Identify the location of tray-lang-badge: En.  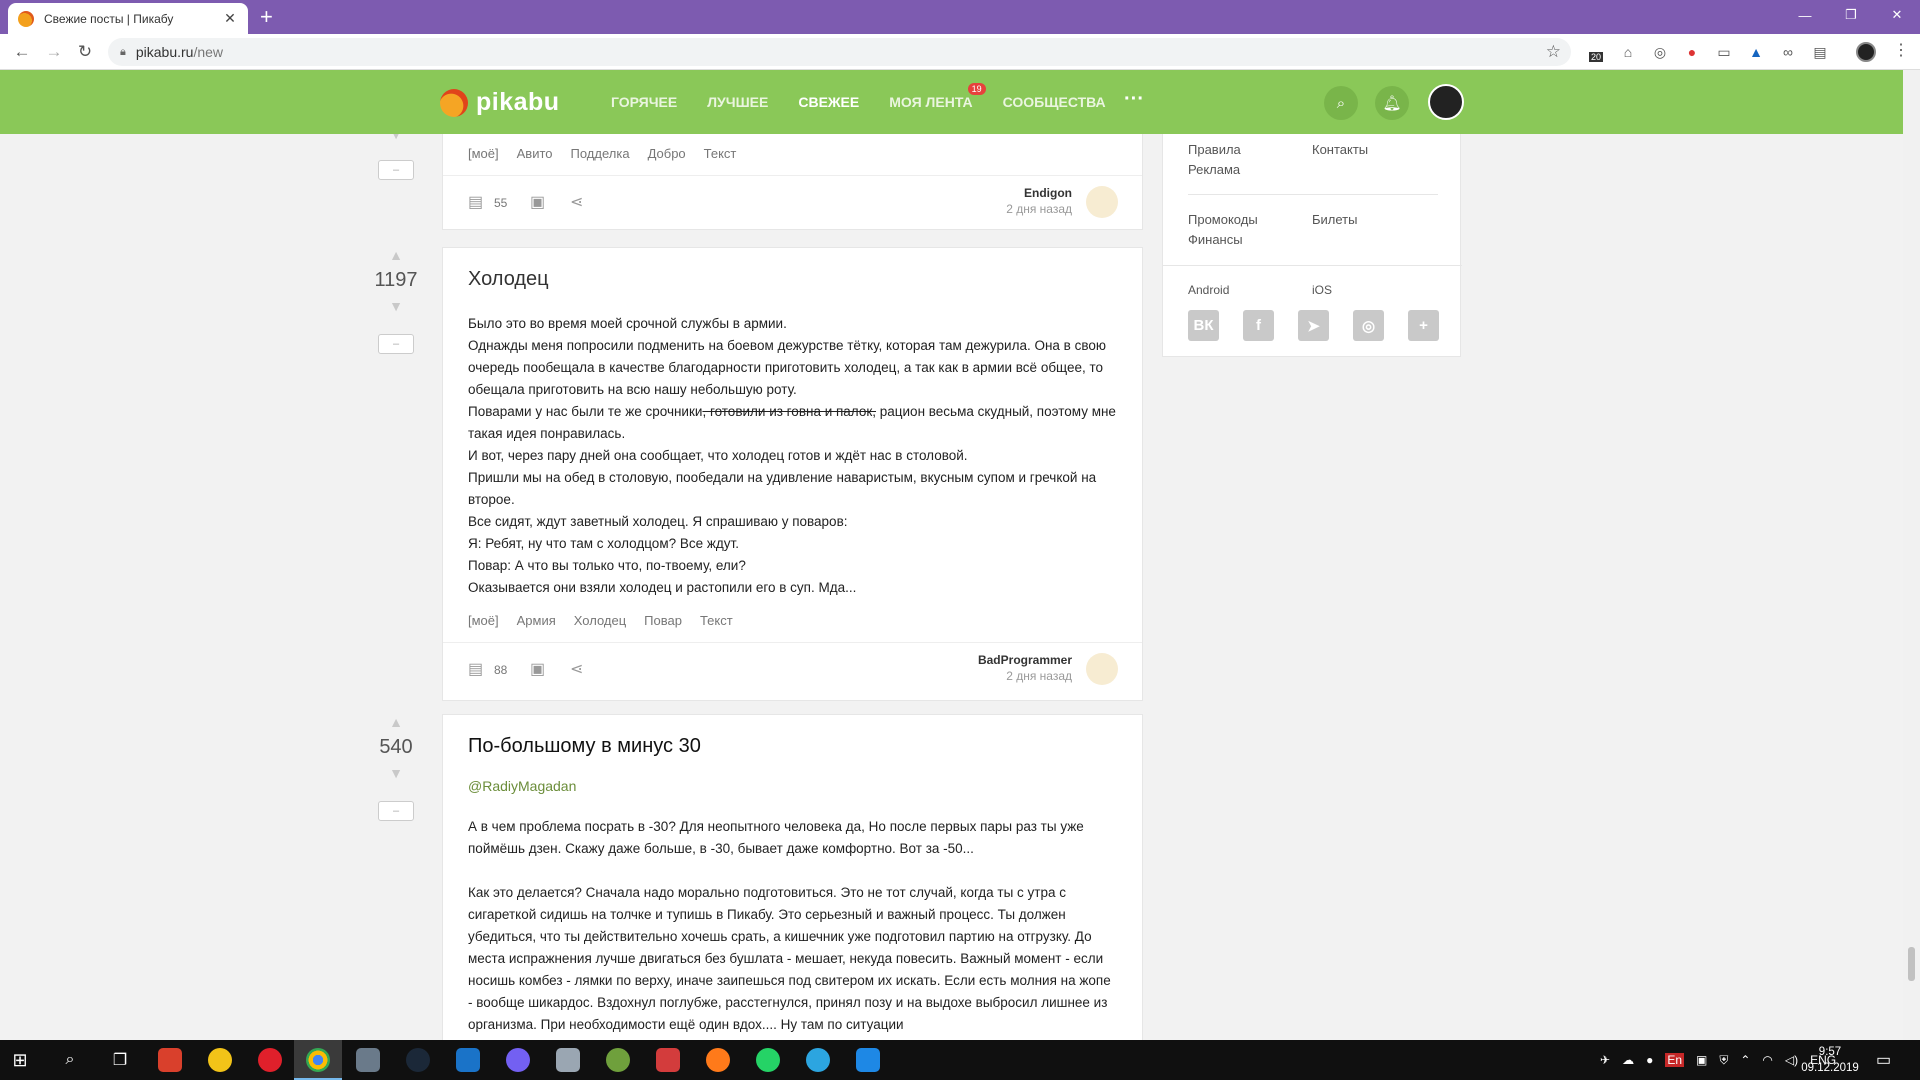
(1674, 1060).